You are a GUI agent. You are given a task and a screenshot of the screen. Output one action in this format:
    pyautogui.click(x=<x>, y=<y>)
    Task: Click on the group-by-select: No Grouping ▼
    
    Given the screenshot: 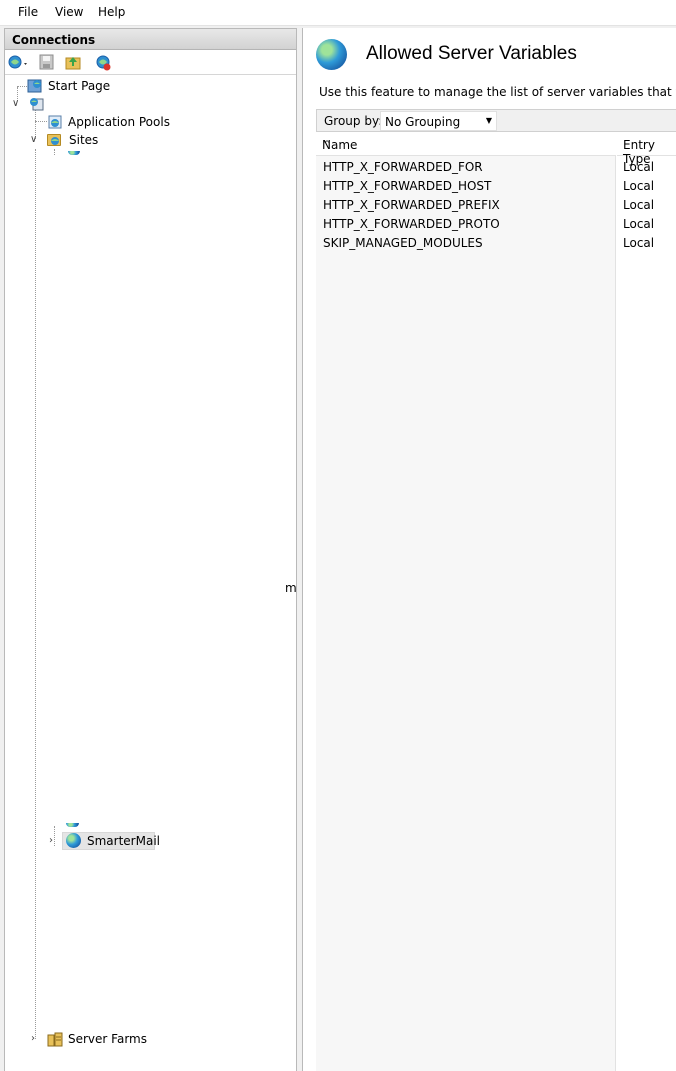 What is the action you would take?
    pyautogui.click(x=438, y=121)
    